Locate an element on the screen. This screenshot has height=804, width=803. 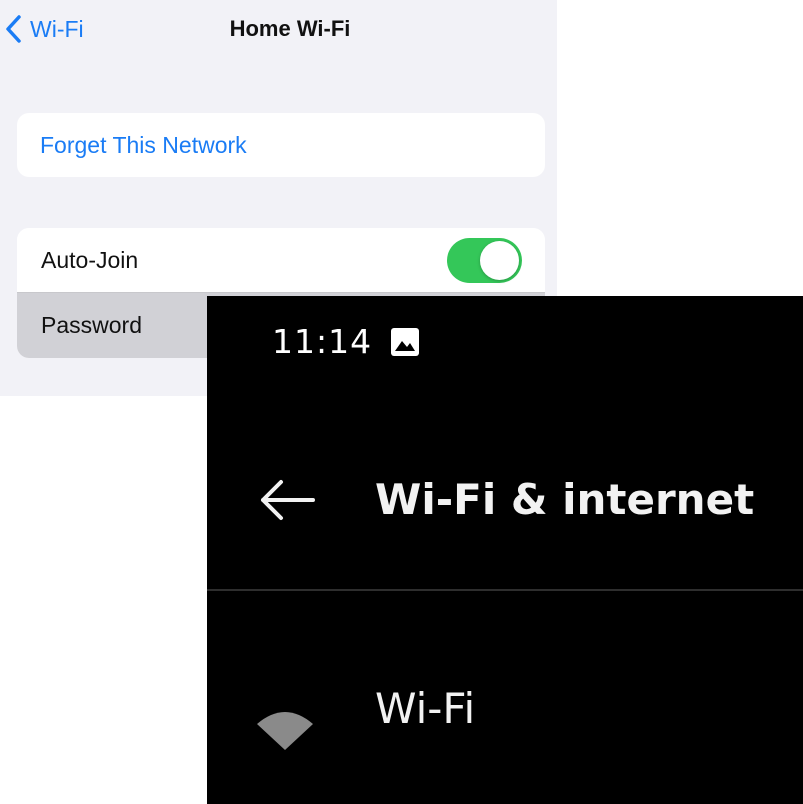
password-label: Password is located at coordinates (91, 325).